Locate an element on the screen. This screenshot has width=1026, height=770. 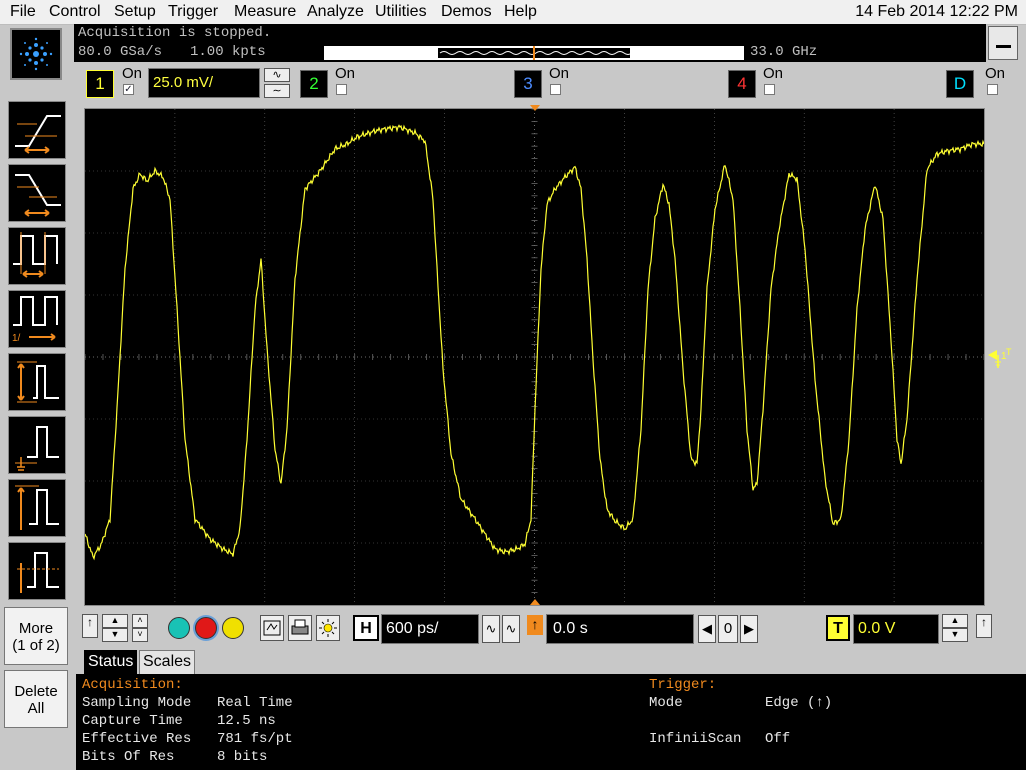
stop-button is located at coordinates (206, 628).